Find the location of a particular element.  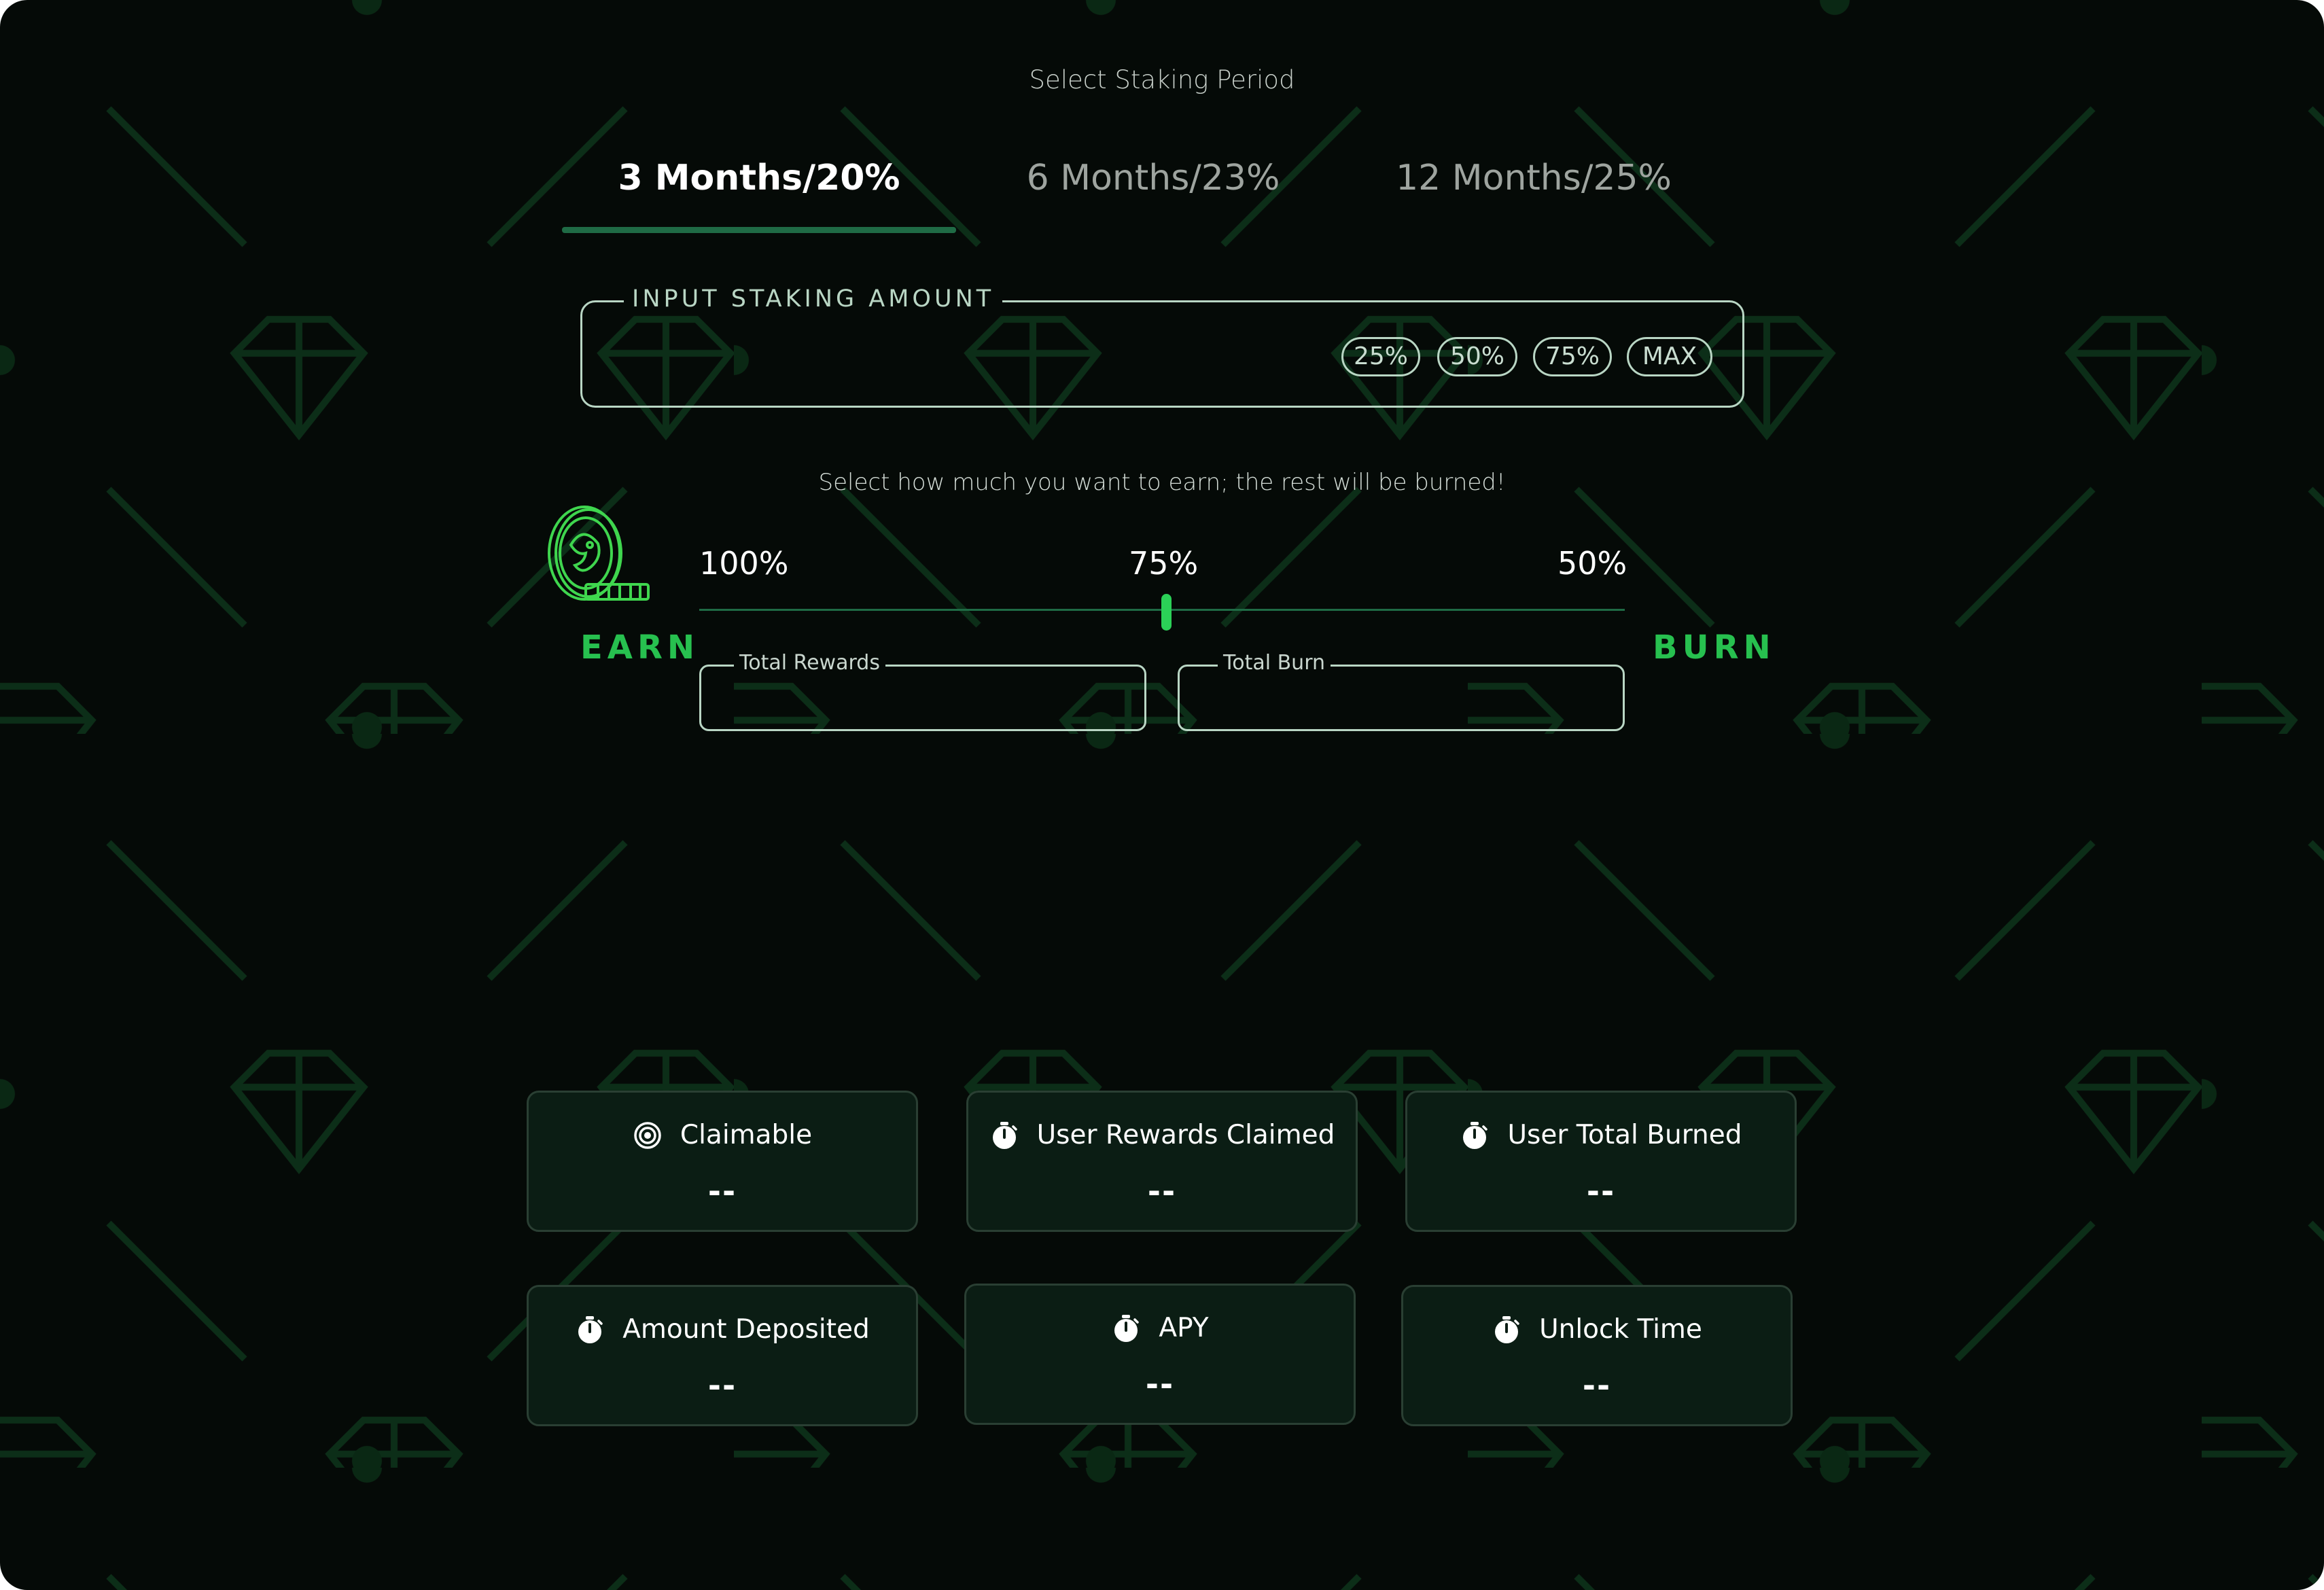

staking-amount-input is located at coordinates (963, 354).